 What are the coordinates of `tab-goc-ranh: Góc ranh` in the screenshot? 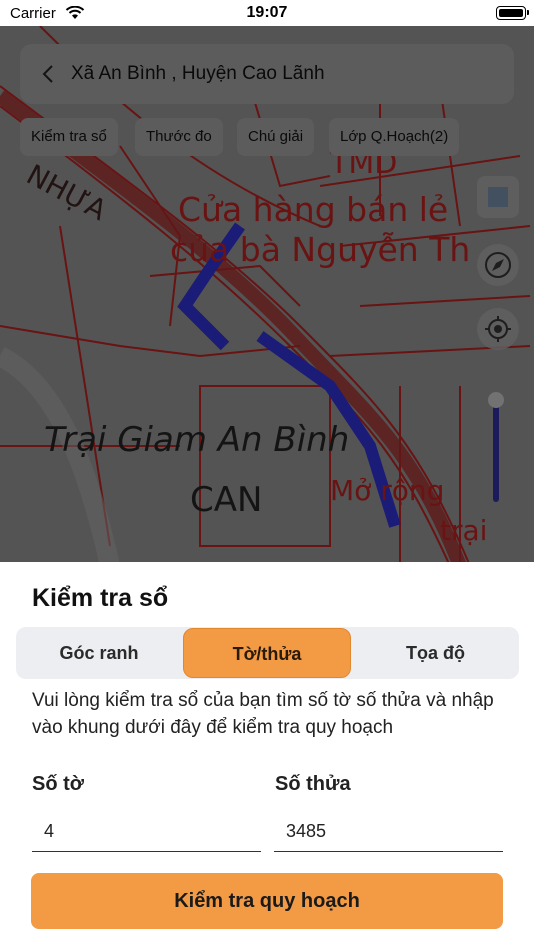 It's located at (99, 653).